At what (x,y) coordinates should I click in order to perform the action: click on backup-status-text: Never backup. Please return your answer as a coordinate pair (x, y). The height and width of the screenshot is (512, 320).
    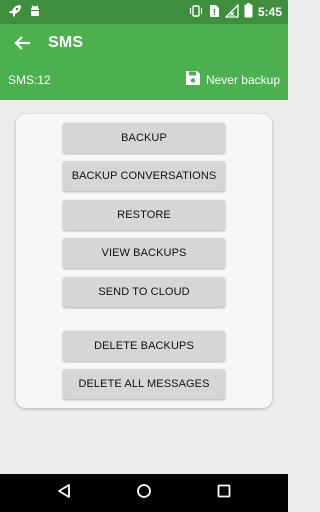
    Looking at the image, I should click on (242, 79).